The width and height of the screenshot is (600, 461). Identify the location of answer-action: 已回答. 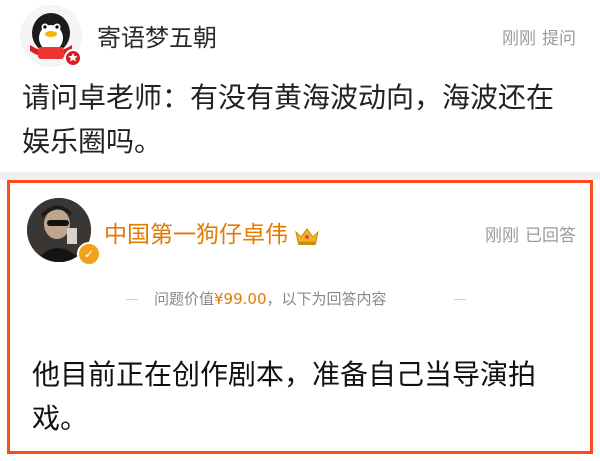
(550, 236).